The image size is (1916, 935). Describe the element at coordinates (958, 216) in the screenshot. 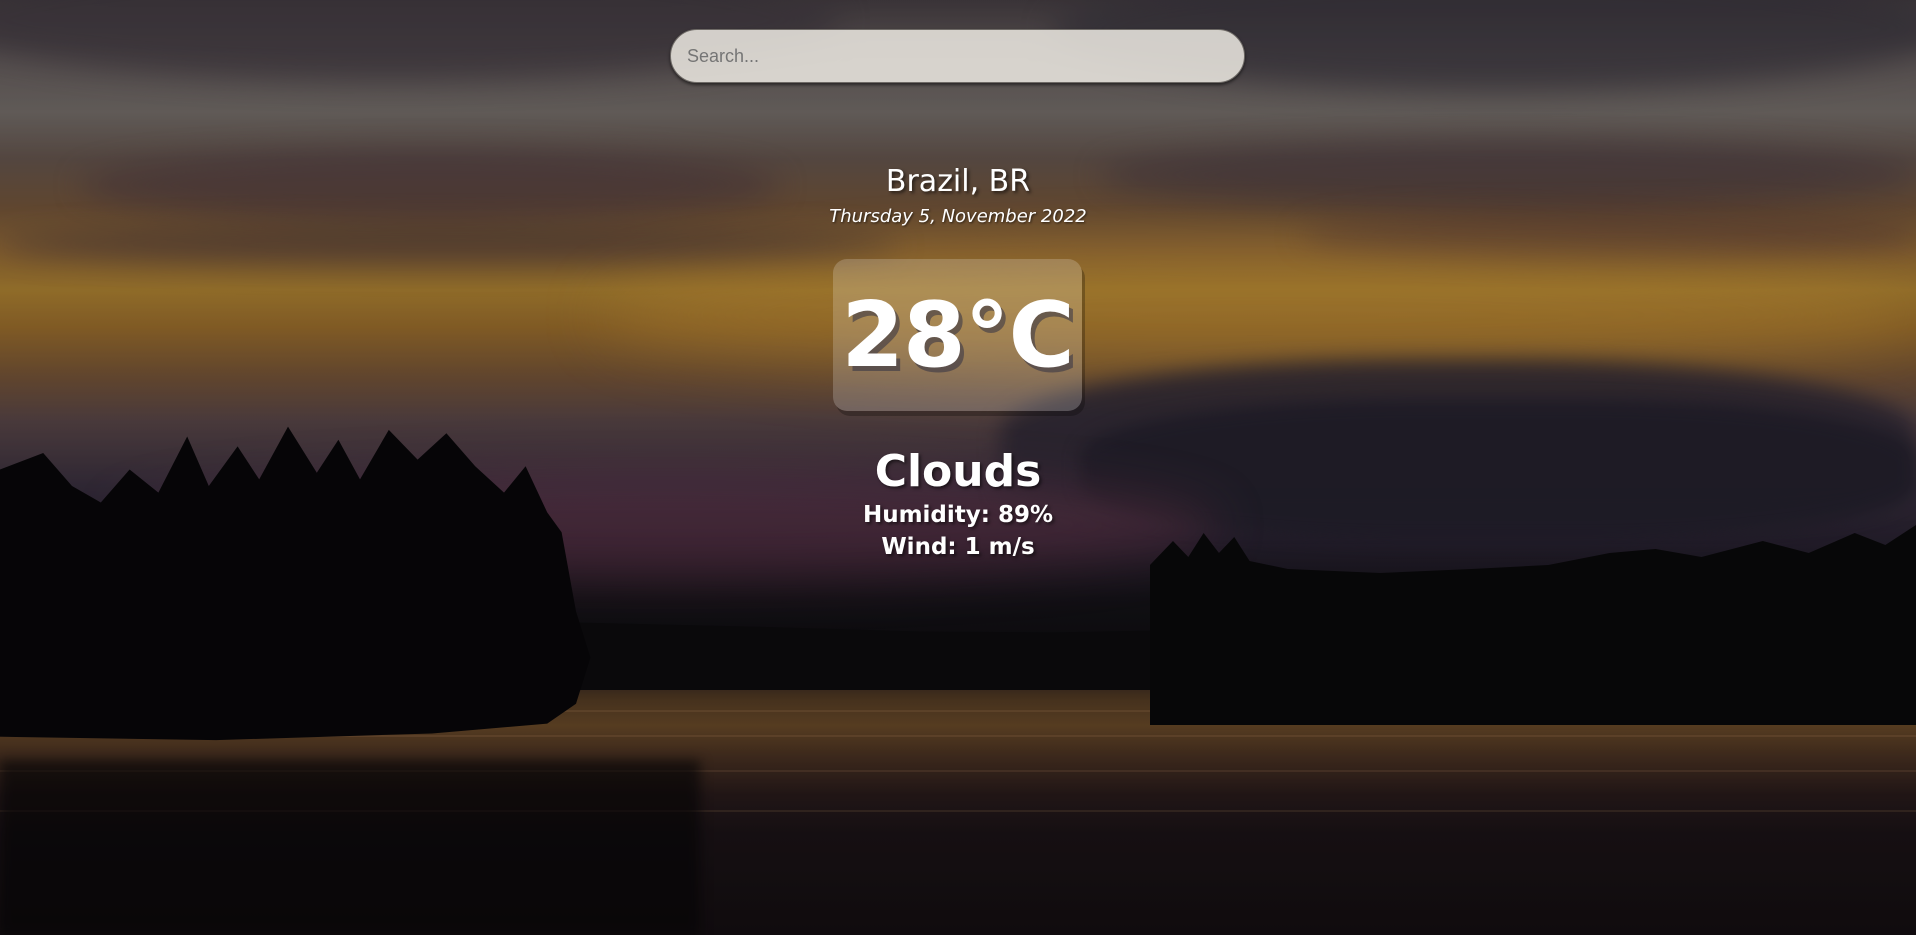

I see `current-date: Thursday 5, November 2022` at that location.